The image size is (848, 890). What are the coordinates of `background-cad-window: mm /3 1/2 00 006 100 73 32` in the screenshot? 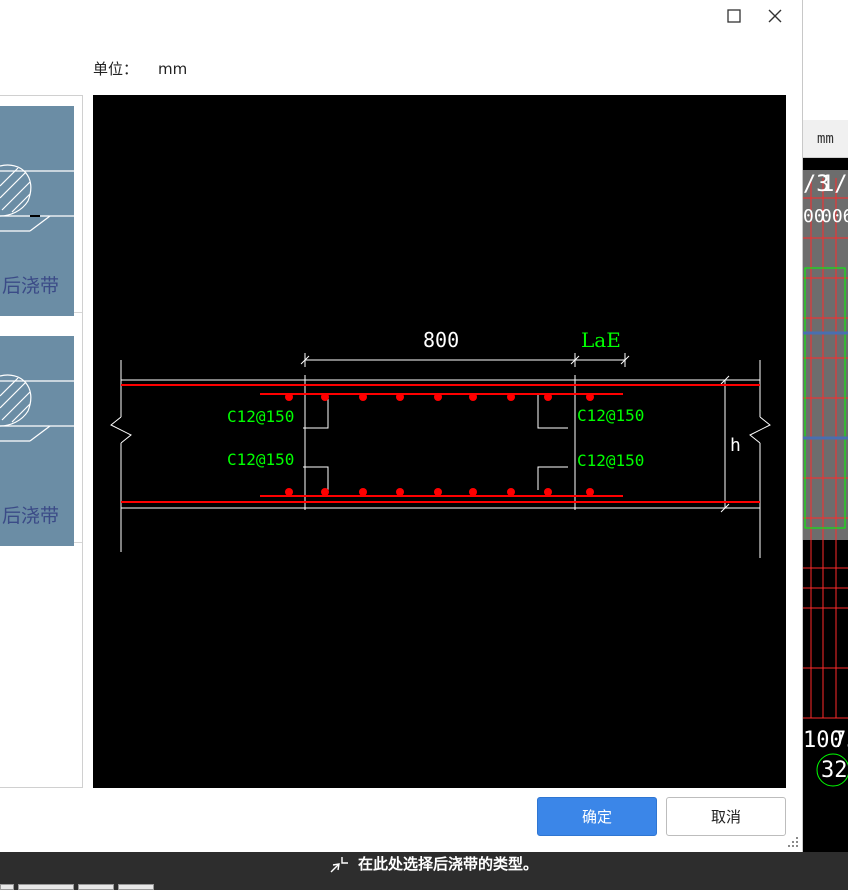 It's located at (825, 426).